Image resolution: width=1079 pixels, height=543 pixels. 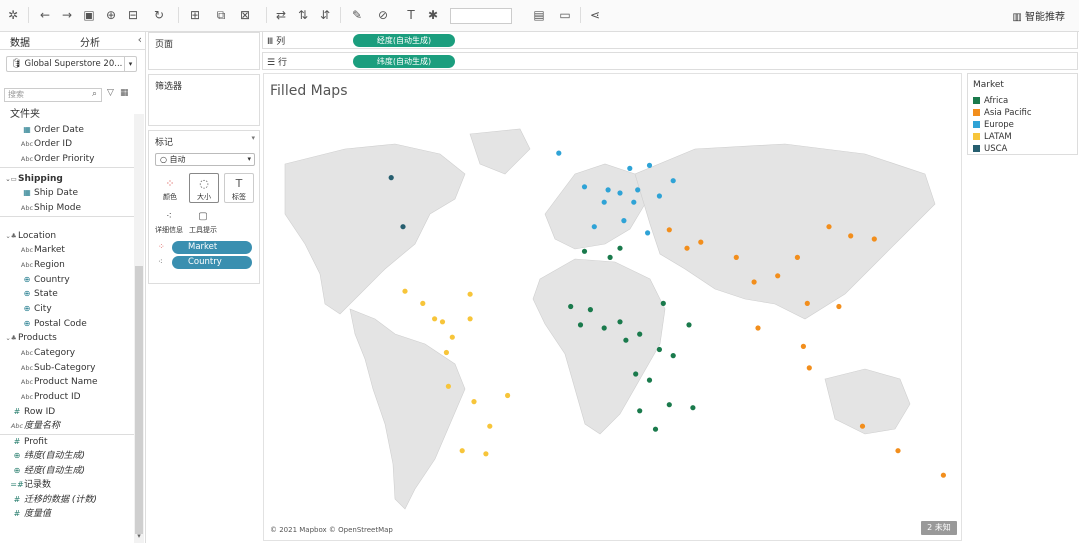 What do you see at coordinates (595, 15) in the screenshot?
I see `share-icon: ⋖` at bounding box center [595, 15].